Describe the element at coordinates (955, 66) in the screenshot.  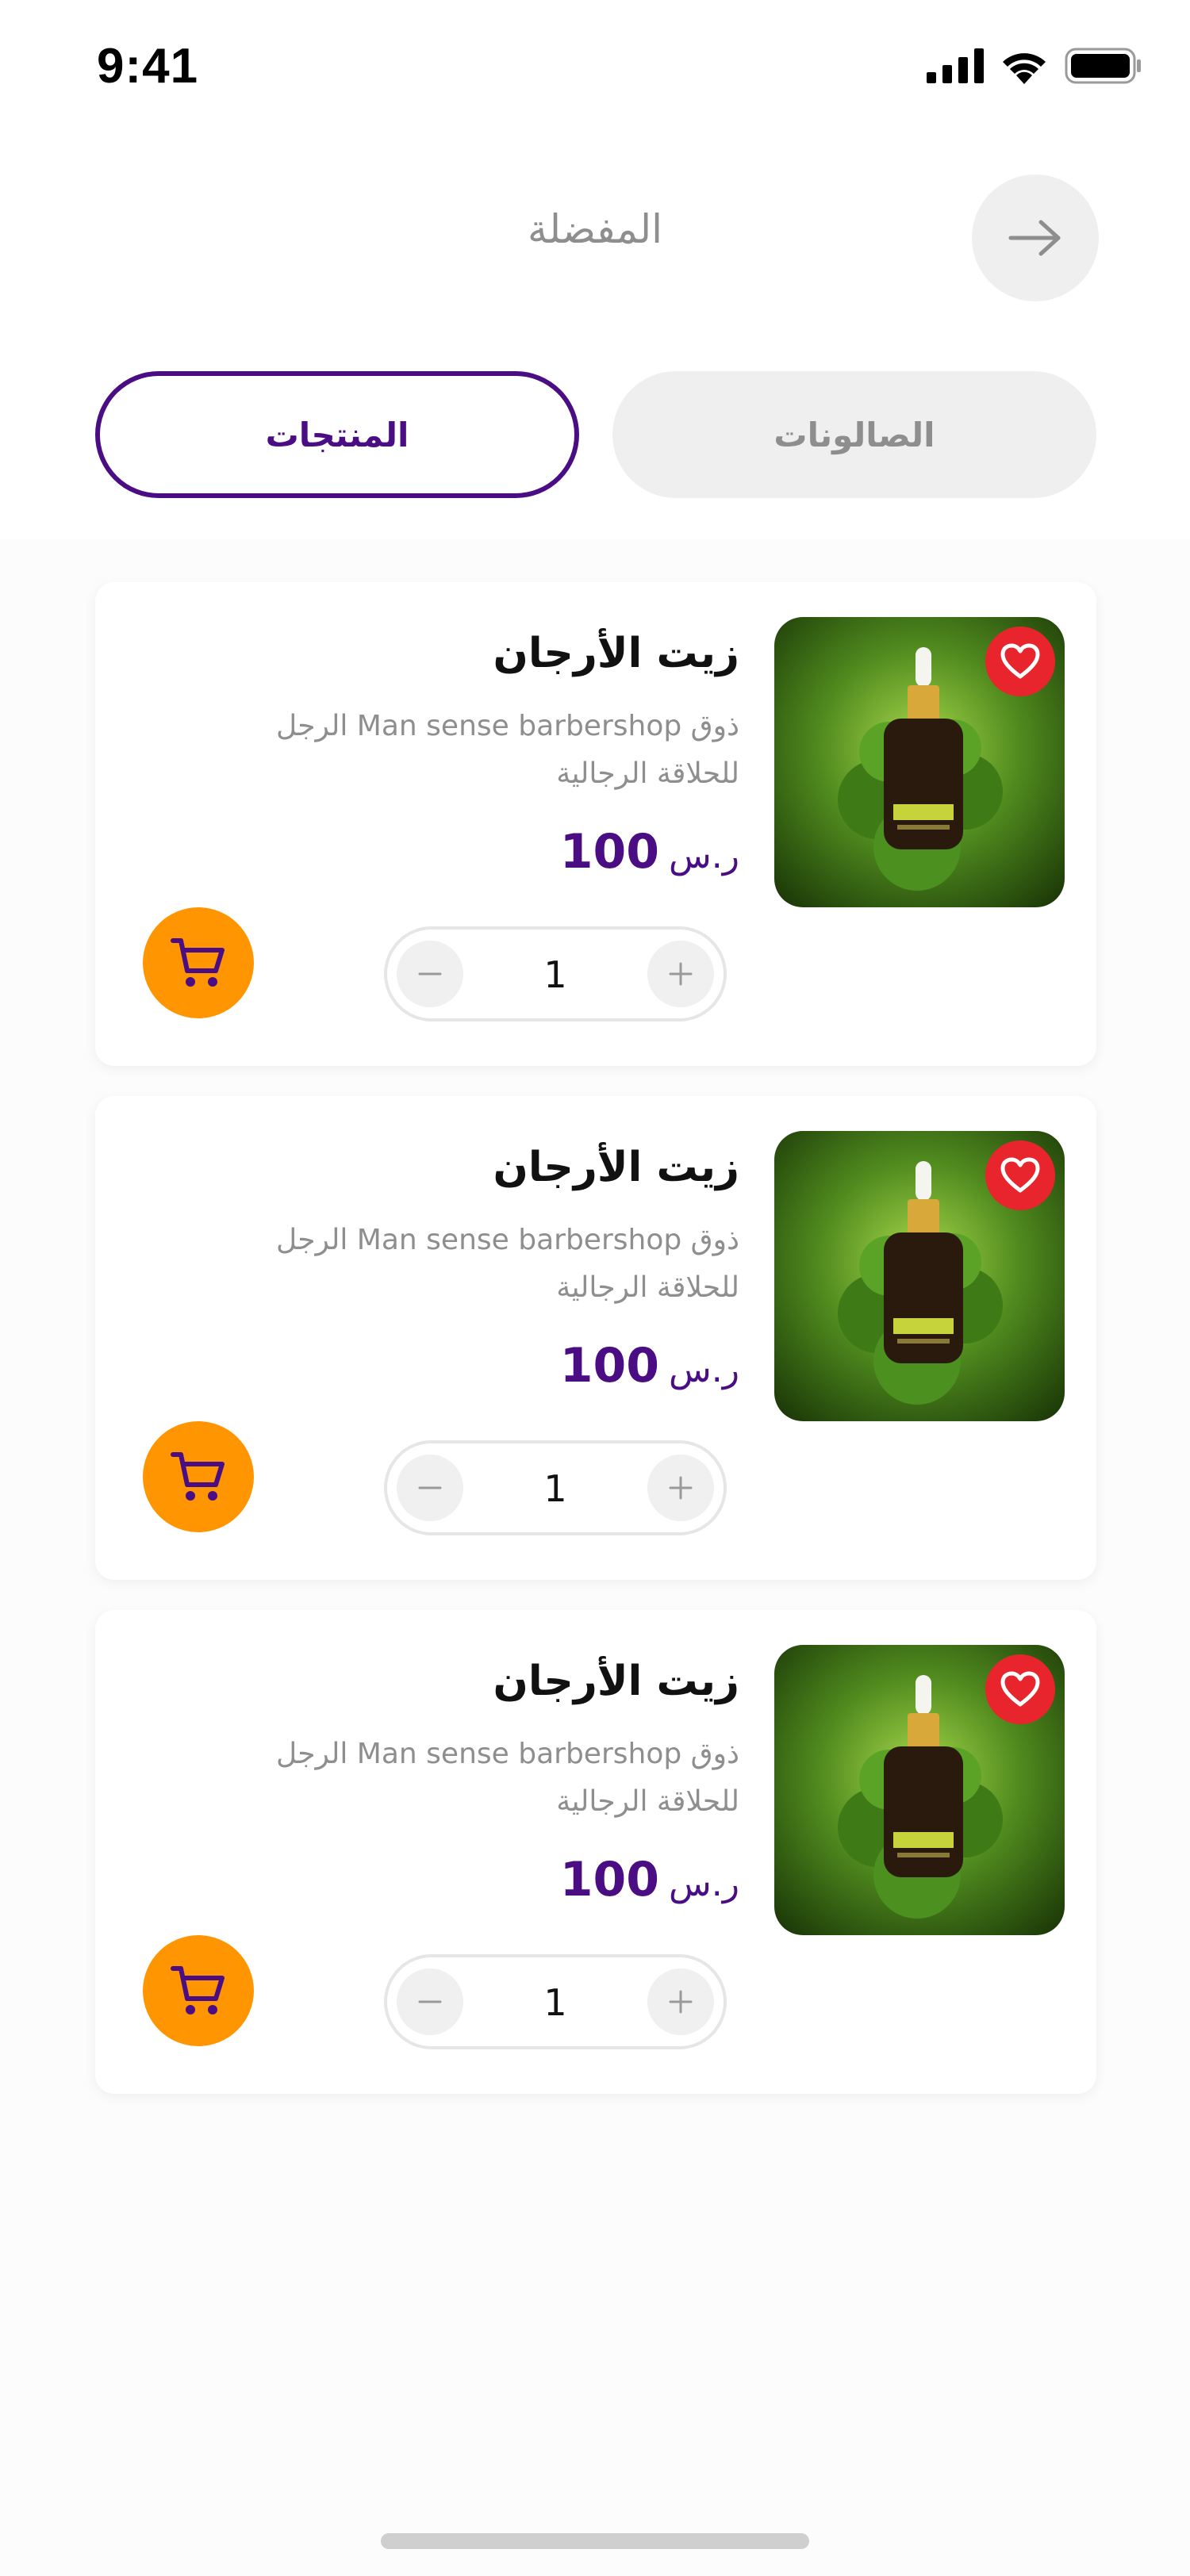
I see `signal-icon` at that location.